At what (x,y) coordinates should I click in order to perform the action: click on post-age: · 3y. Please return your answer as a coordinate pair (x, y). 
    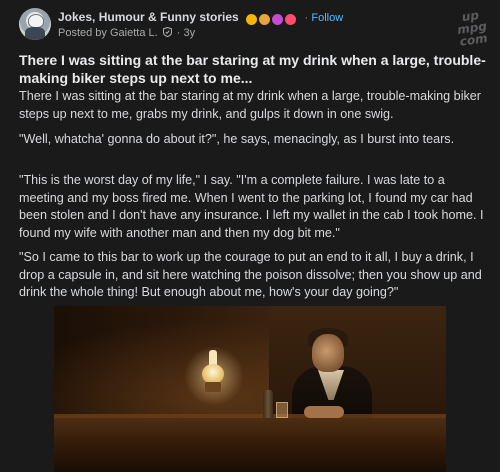
    Looking at the image, I should click on (186, 33).